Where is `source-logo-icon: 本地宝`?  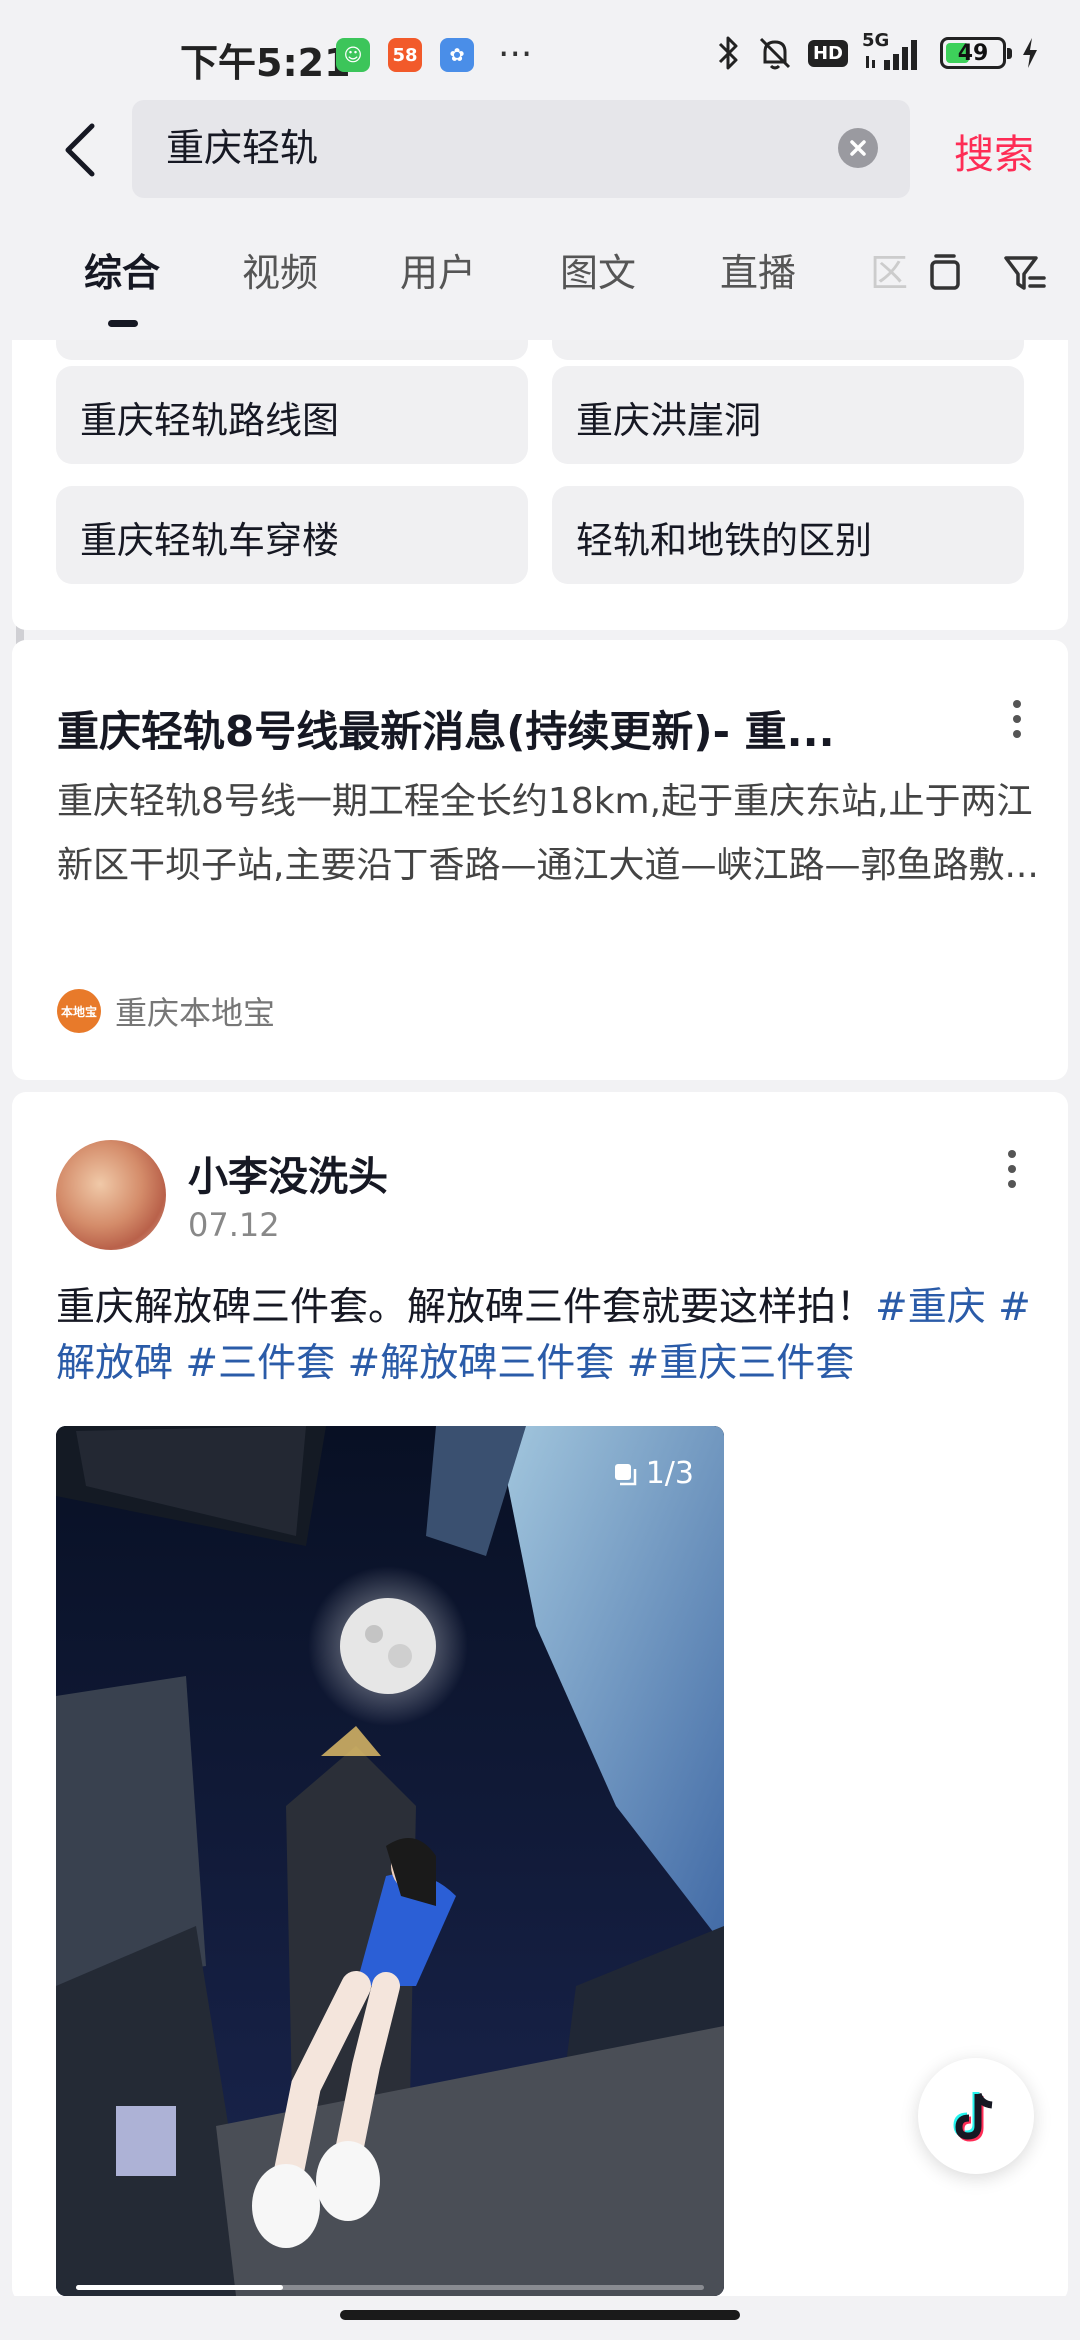
source-logo-icon: 本地宝 is located at coordinates (79, 1011).